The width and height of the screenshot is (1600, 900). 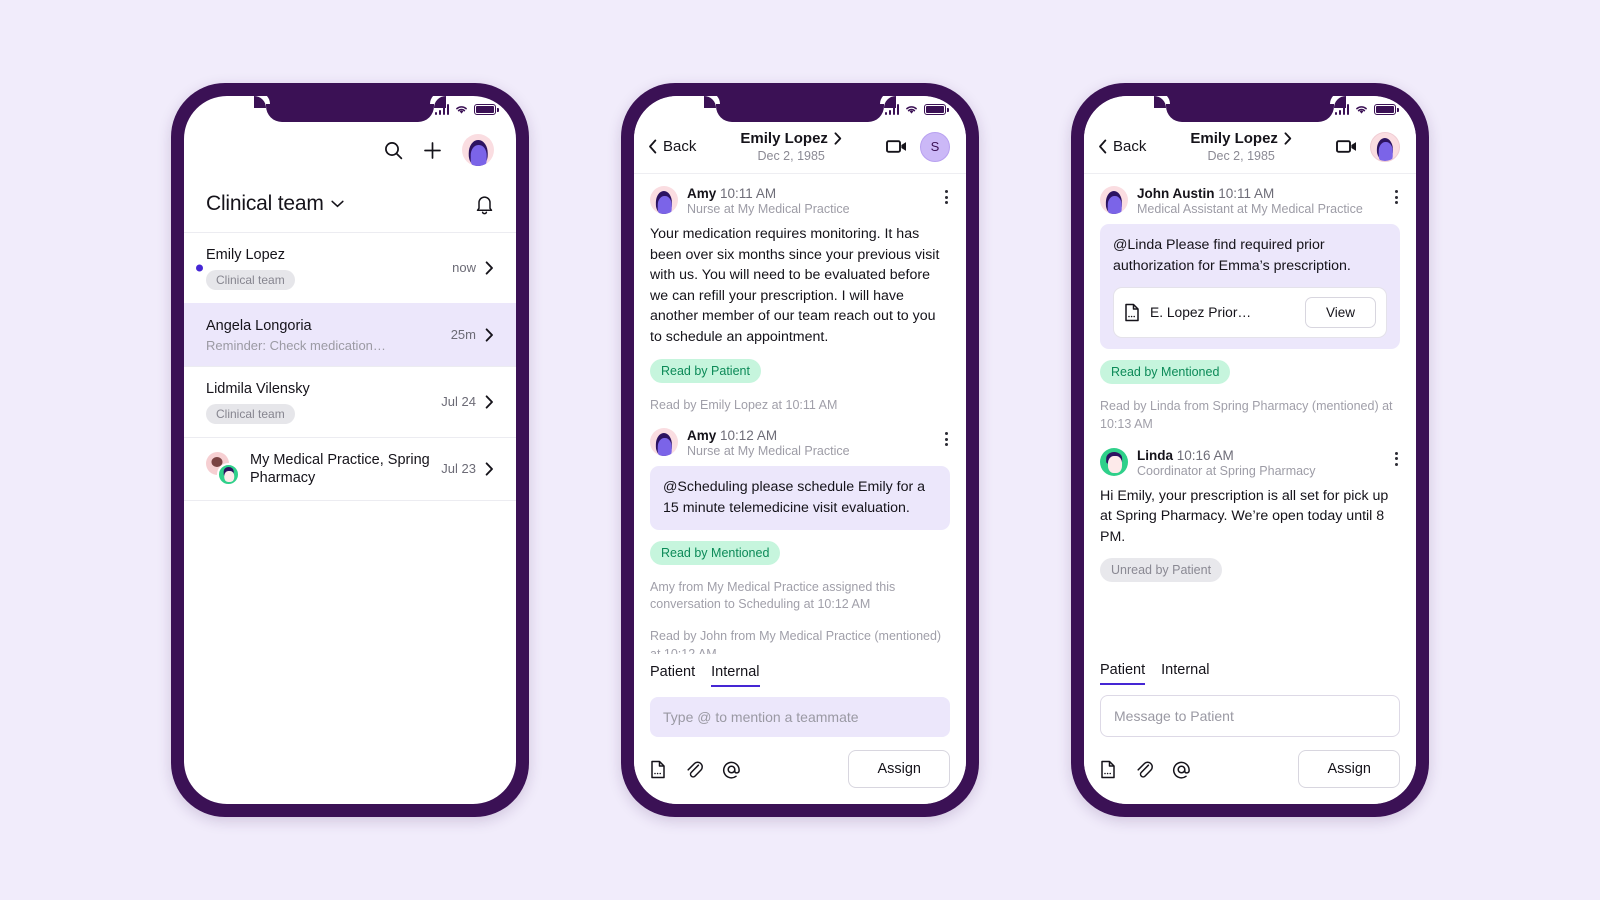 I want to click on patient-name: Emily Lopez, so click(x=784, y=138).